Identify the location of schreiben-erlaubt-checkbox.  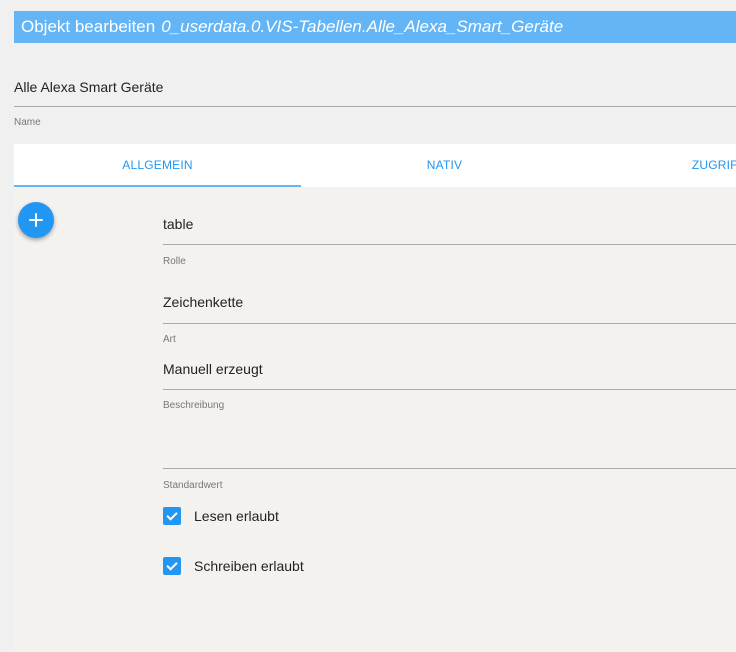
(172, 566).